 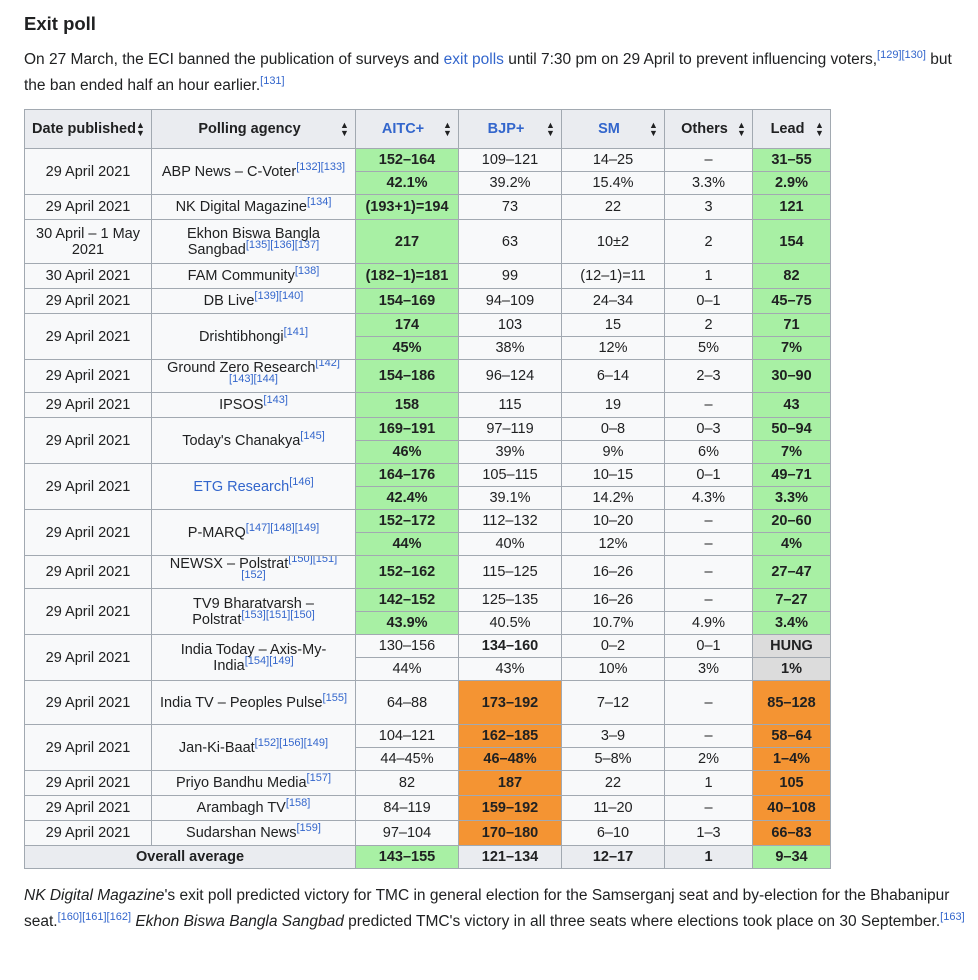 I want to click on citation: [141], so click(x=296, y=332).